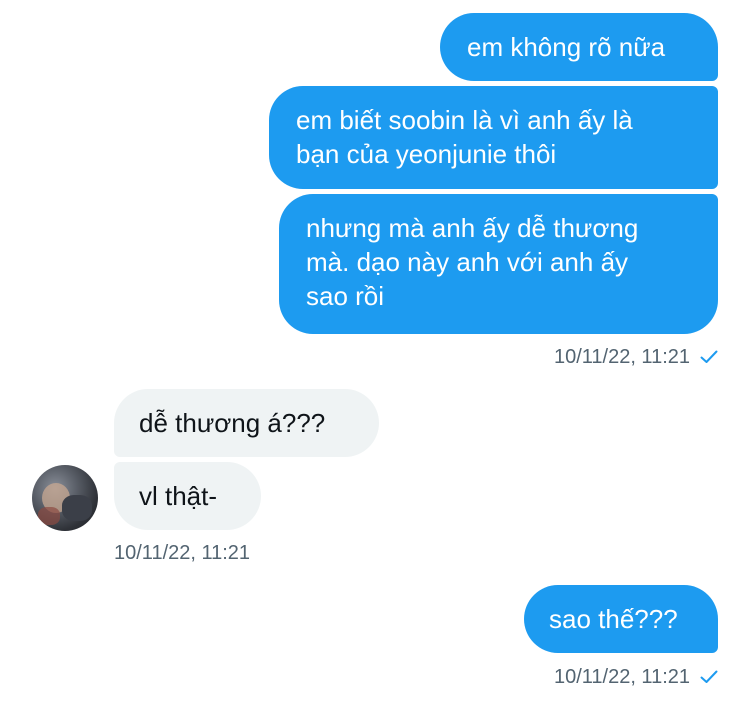 The image size is (750, 704). What do you see at coordinates (426, 154) in the screenshot?
I see `message-text: bạn của yeonjunie thôi` at bounding box center [426, 154].